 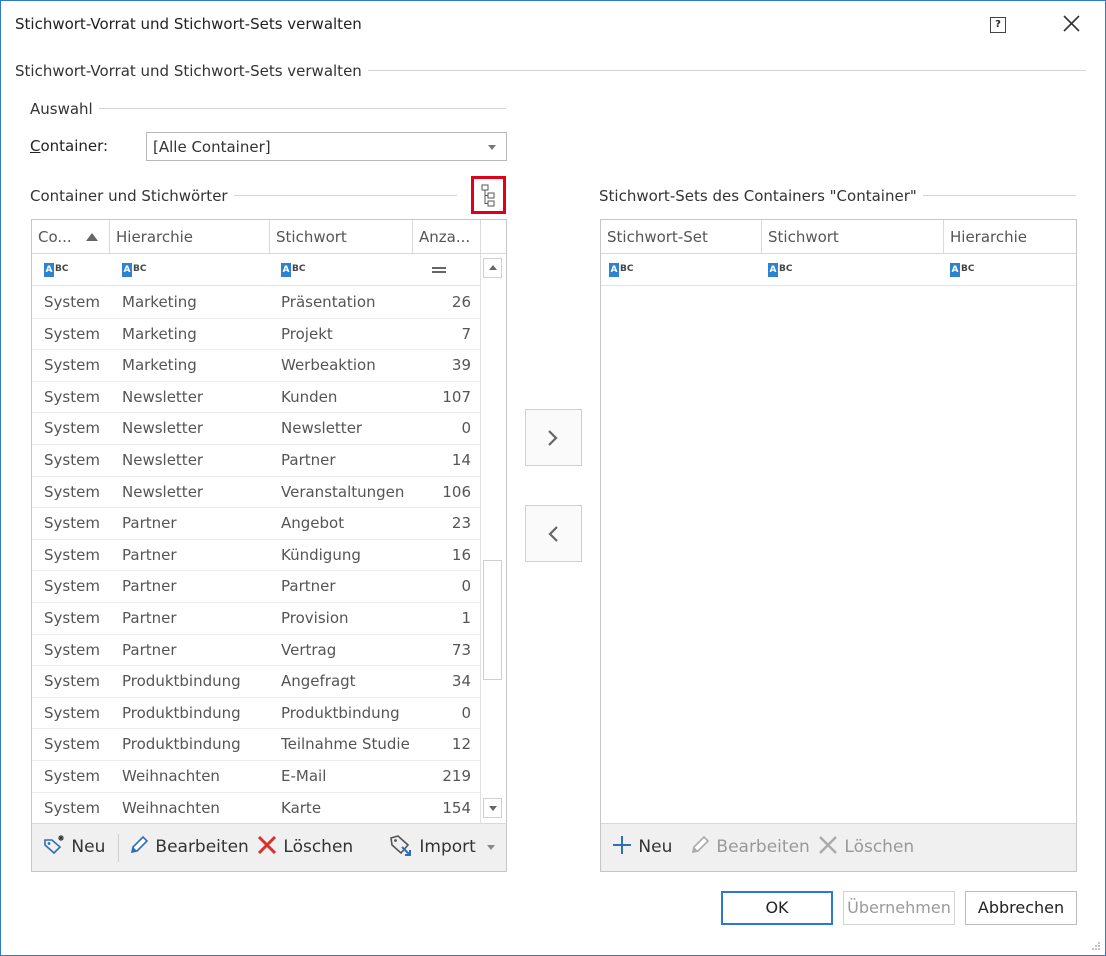 I want to click on cell-anzahl: 16, so click(x=461, y=554).